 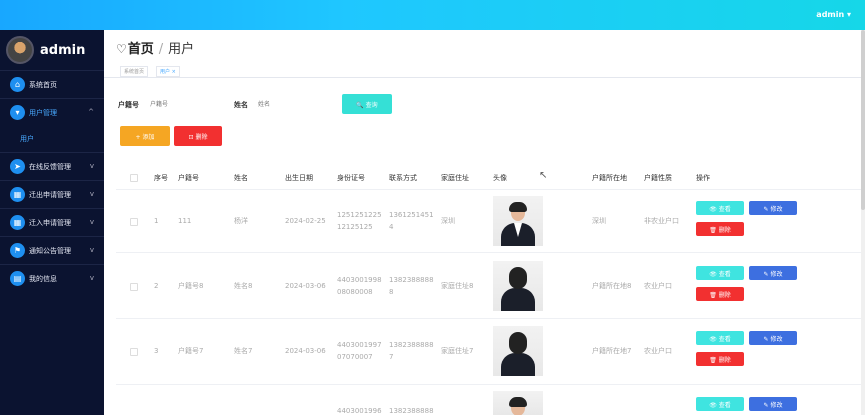 What do you see at coordinates (191, 286) in the screenshot?
I see `cell-hukou: 户籍号8` at bounding box center [191, 286].